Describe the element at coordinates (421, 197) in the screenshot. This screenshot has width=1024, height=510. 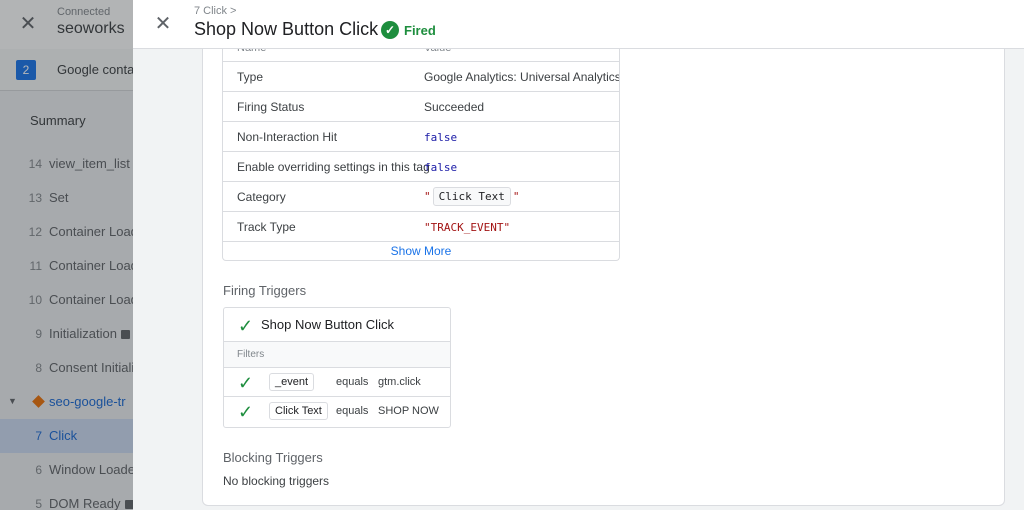
I see `table-row: Category " Click Text "` at that location.